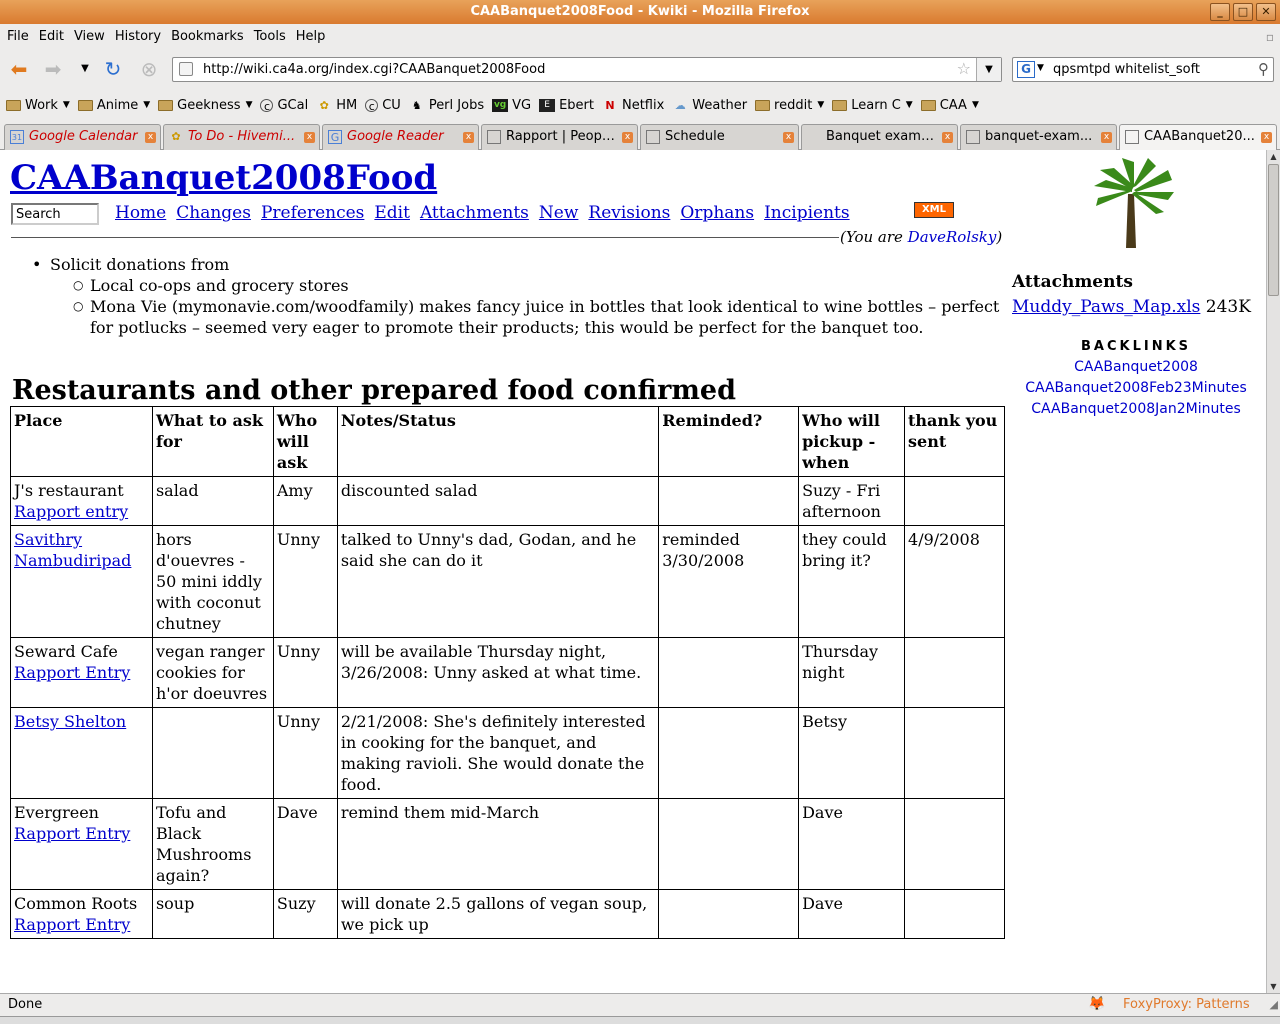  Describe the element at coordinates (223, 178) in the screenshot. I see `page-title: CAABanquet2008Food` at that location.